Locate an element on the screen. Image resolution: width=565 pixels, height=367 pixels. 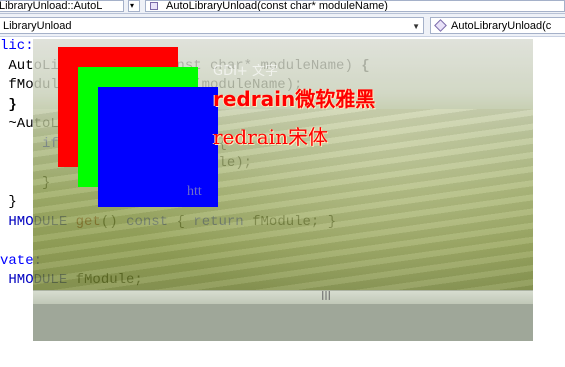
type-dropdown-button: ▾ is located at coordinates (134, 6).